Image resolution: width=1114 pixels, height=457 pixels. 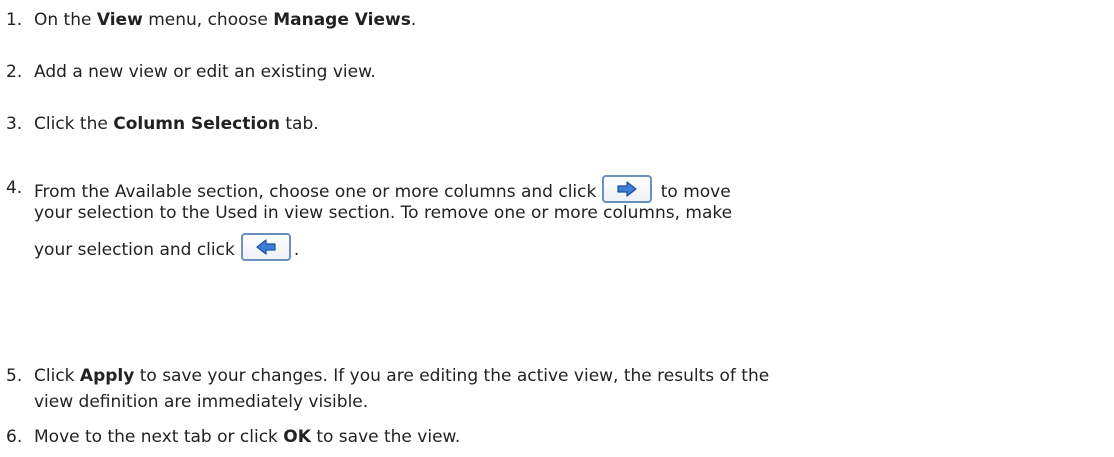 I want to click on remove-column-button, so click(x=265, y=247).